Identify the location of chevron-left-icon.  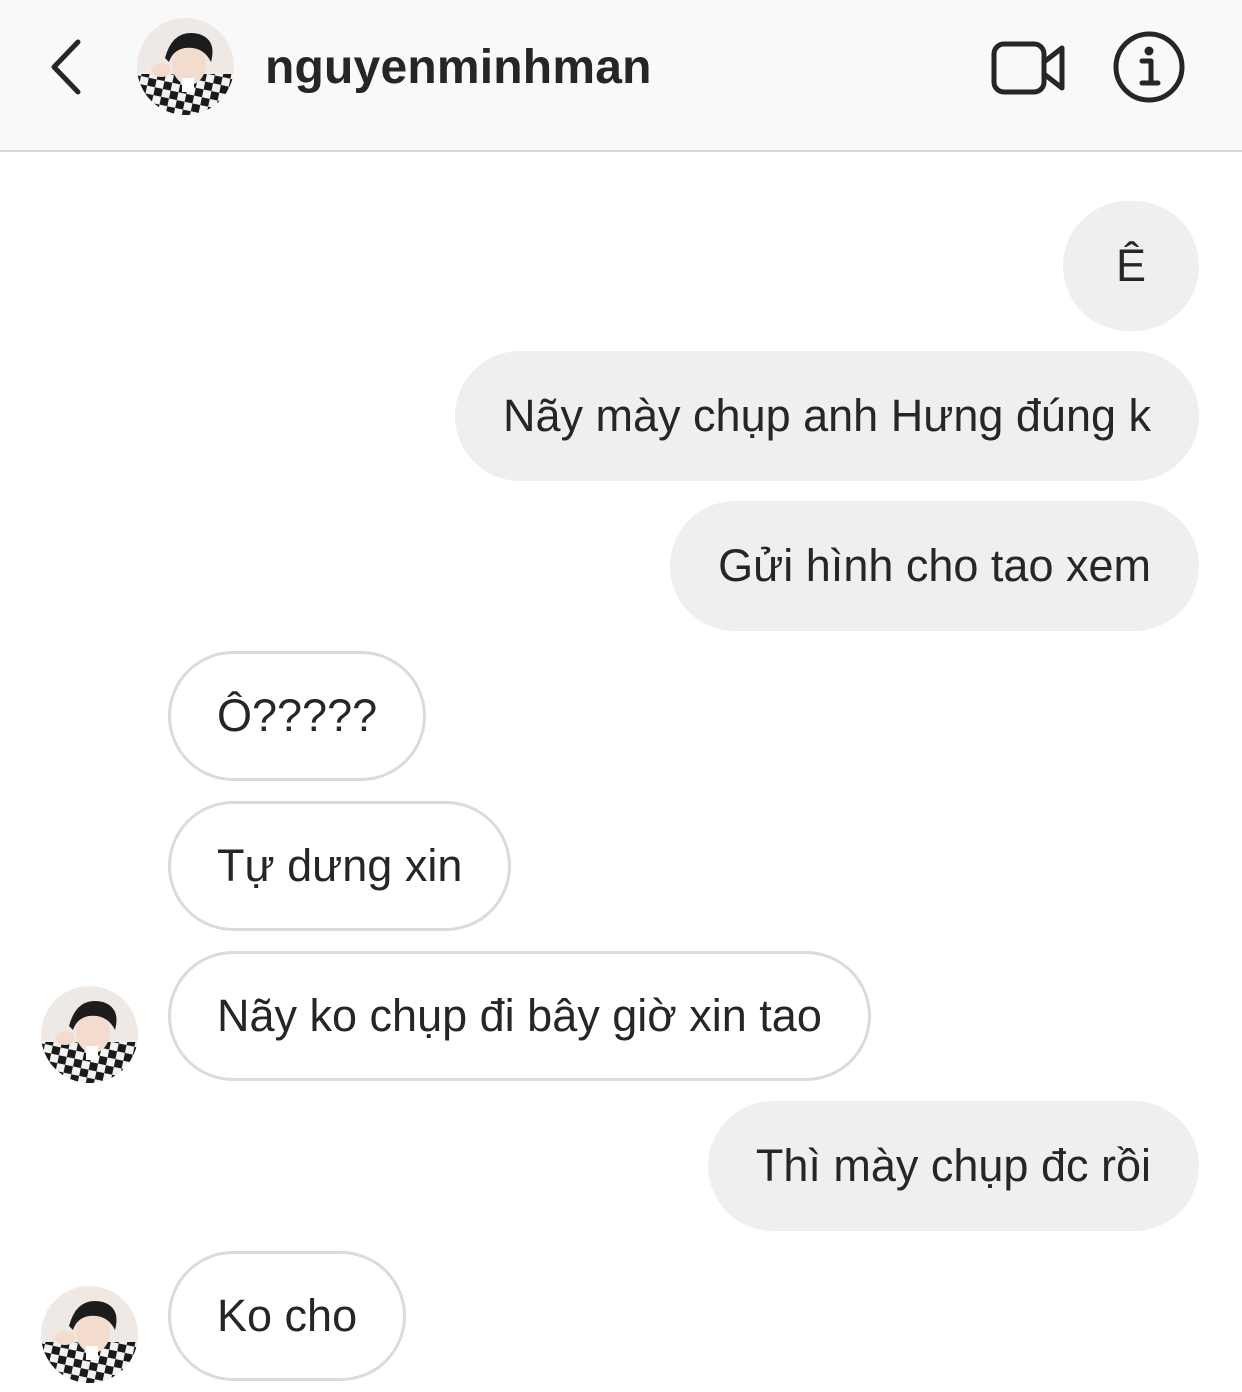
(66, 67).